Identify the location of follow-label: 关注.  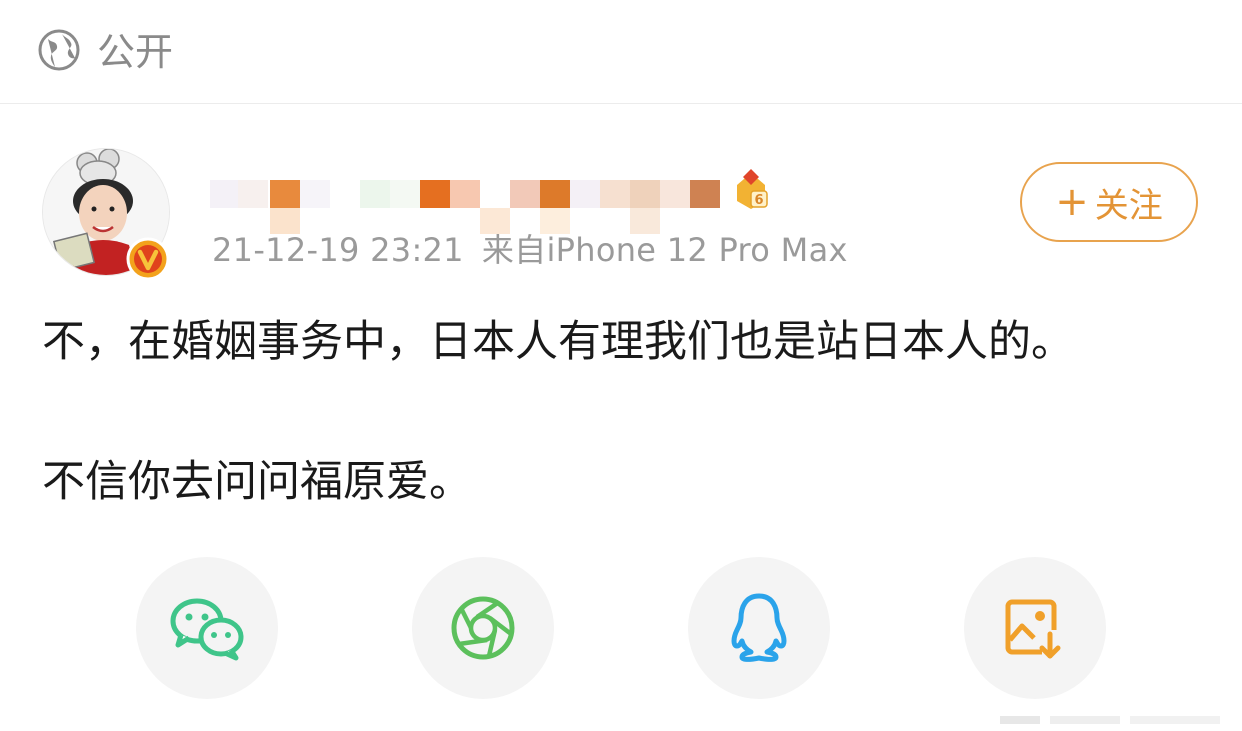
(1128, 205).